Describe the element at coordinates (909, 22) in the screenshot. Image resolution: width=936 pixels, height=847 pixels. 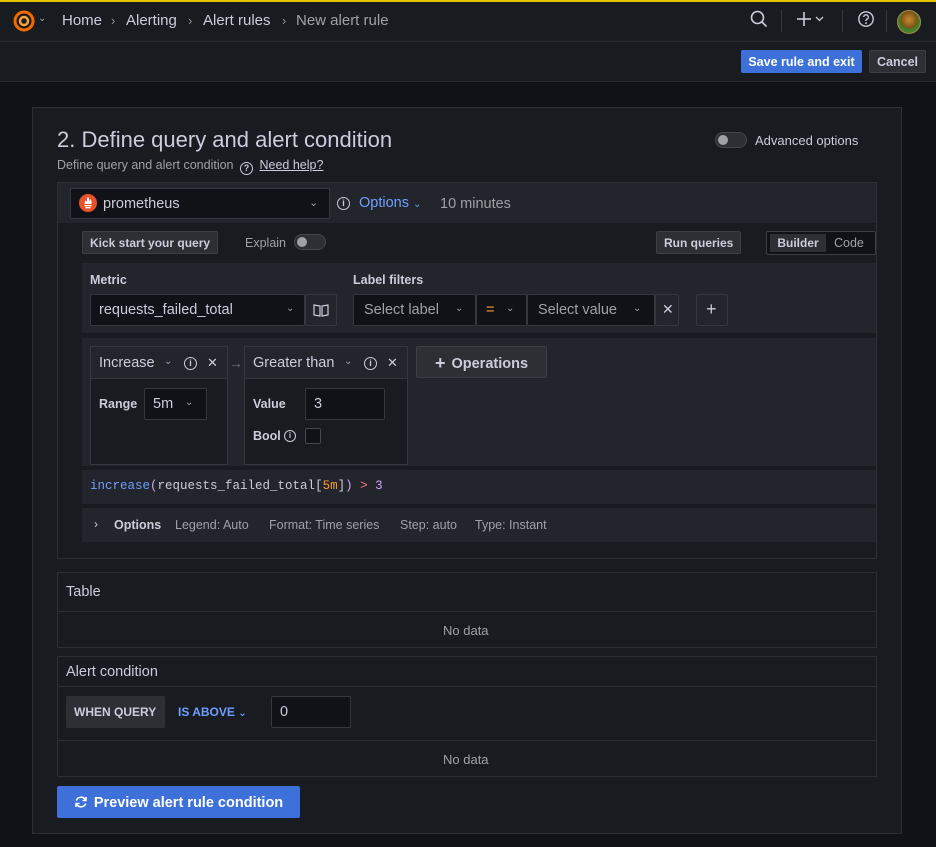
I see `avatar` at that location.